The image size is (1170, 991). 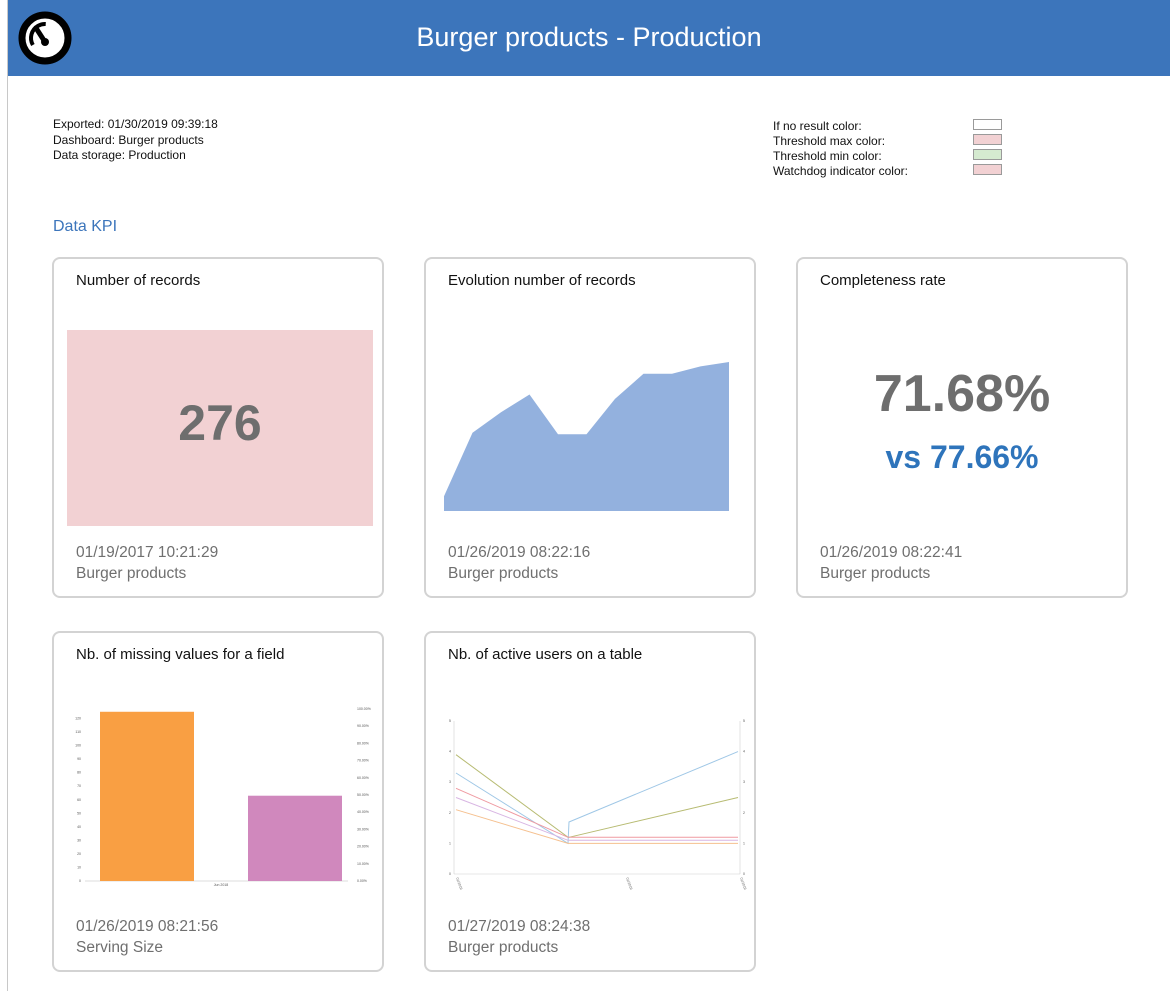 I want to click on y2-tick-label: 4, so click(x=744, y=752).